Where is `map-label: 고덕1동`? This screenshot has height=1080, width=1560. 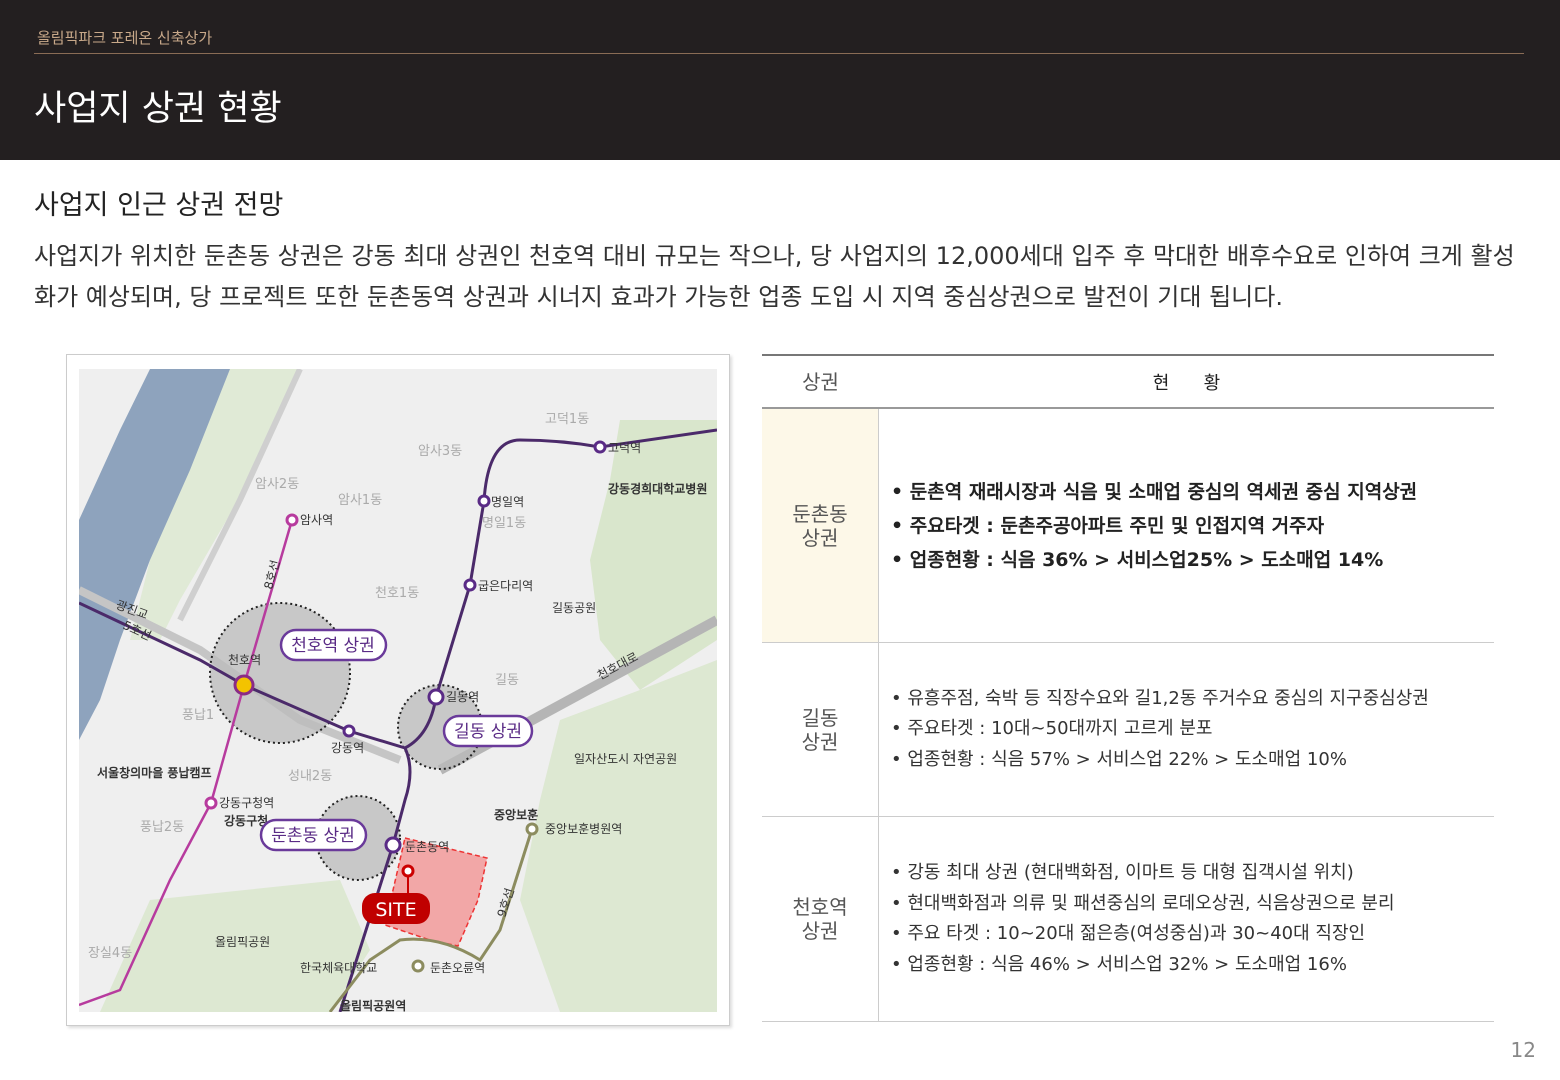 map-label: 고덕1동 is located at coordinates (567, 419).